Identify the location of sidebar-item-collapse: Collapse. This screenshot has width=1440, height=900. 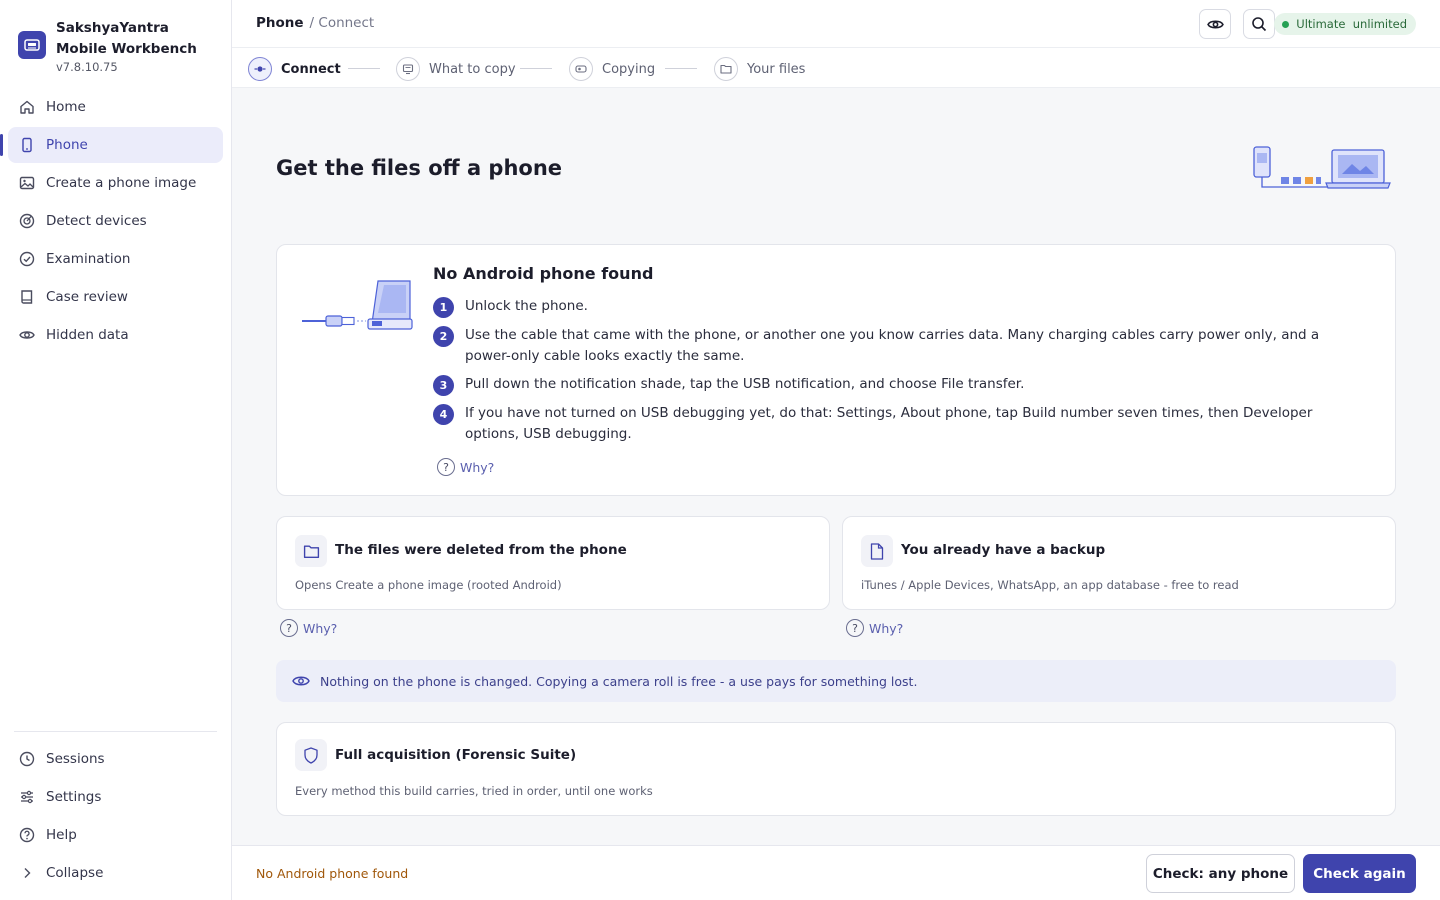
(115, 873).